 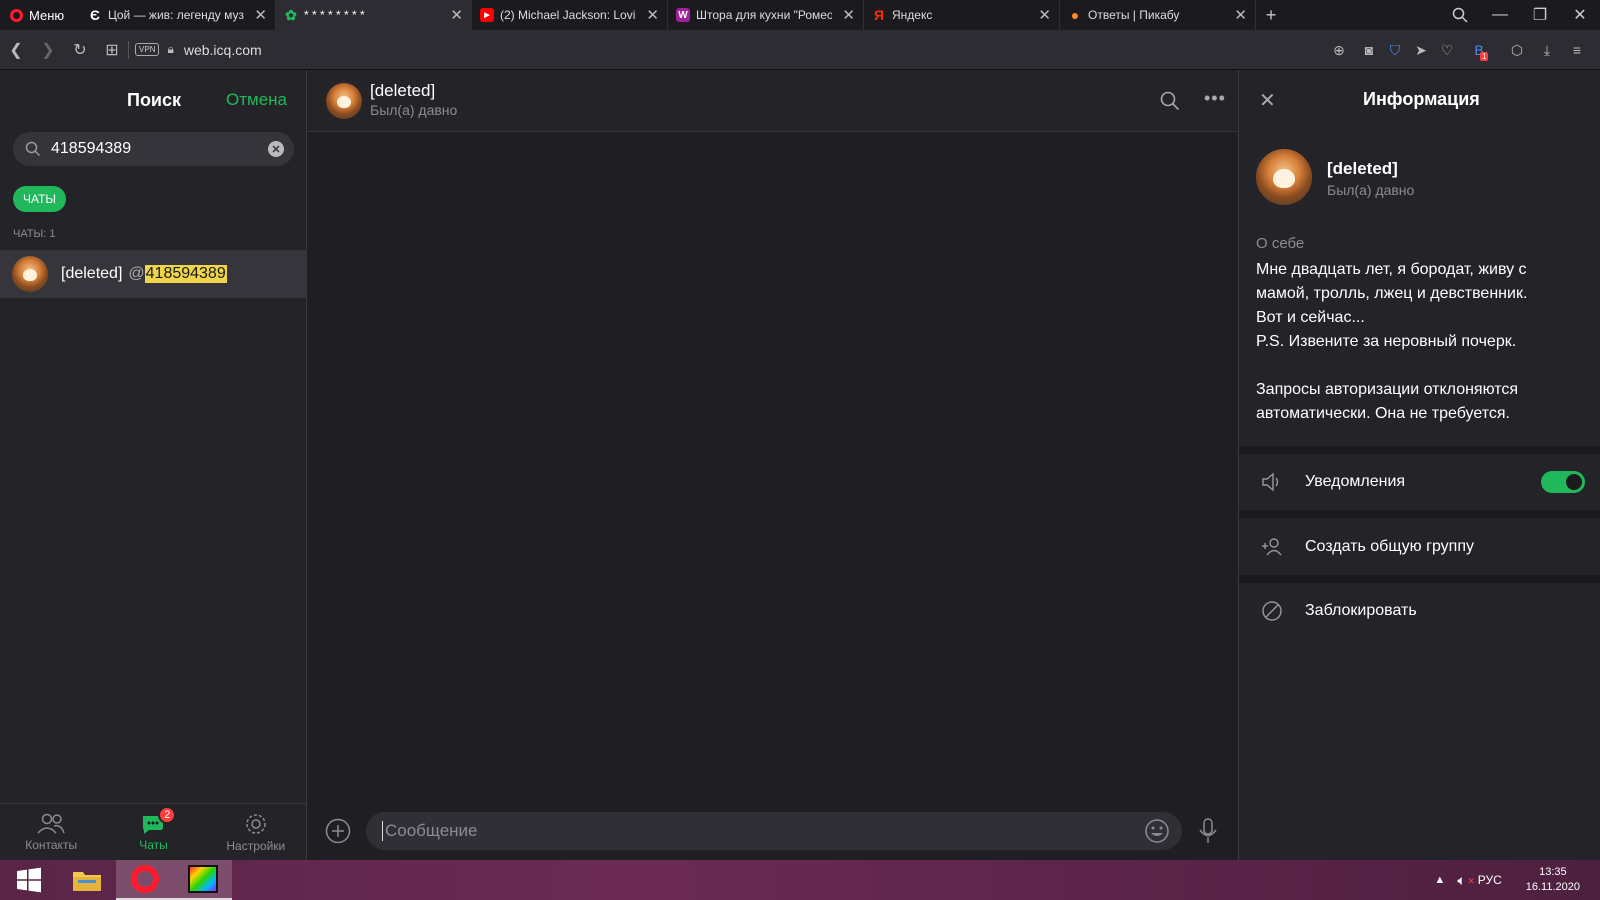 I want to click on minimize-icon: —, so click(x=1500, y=15).